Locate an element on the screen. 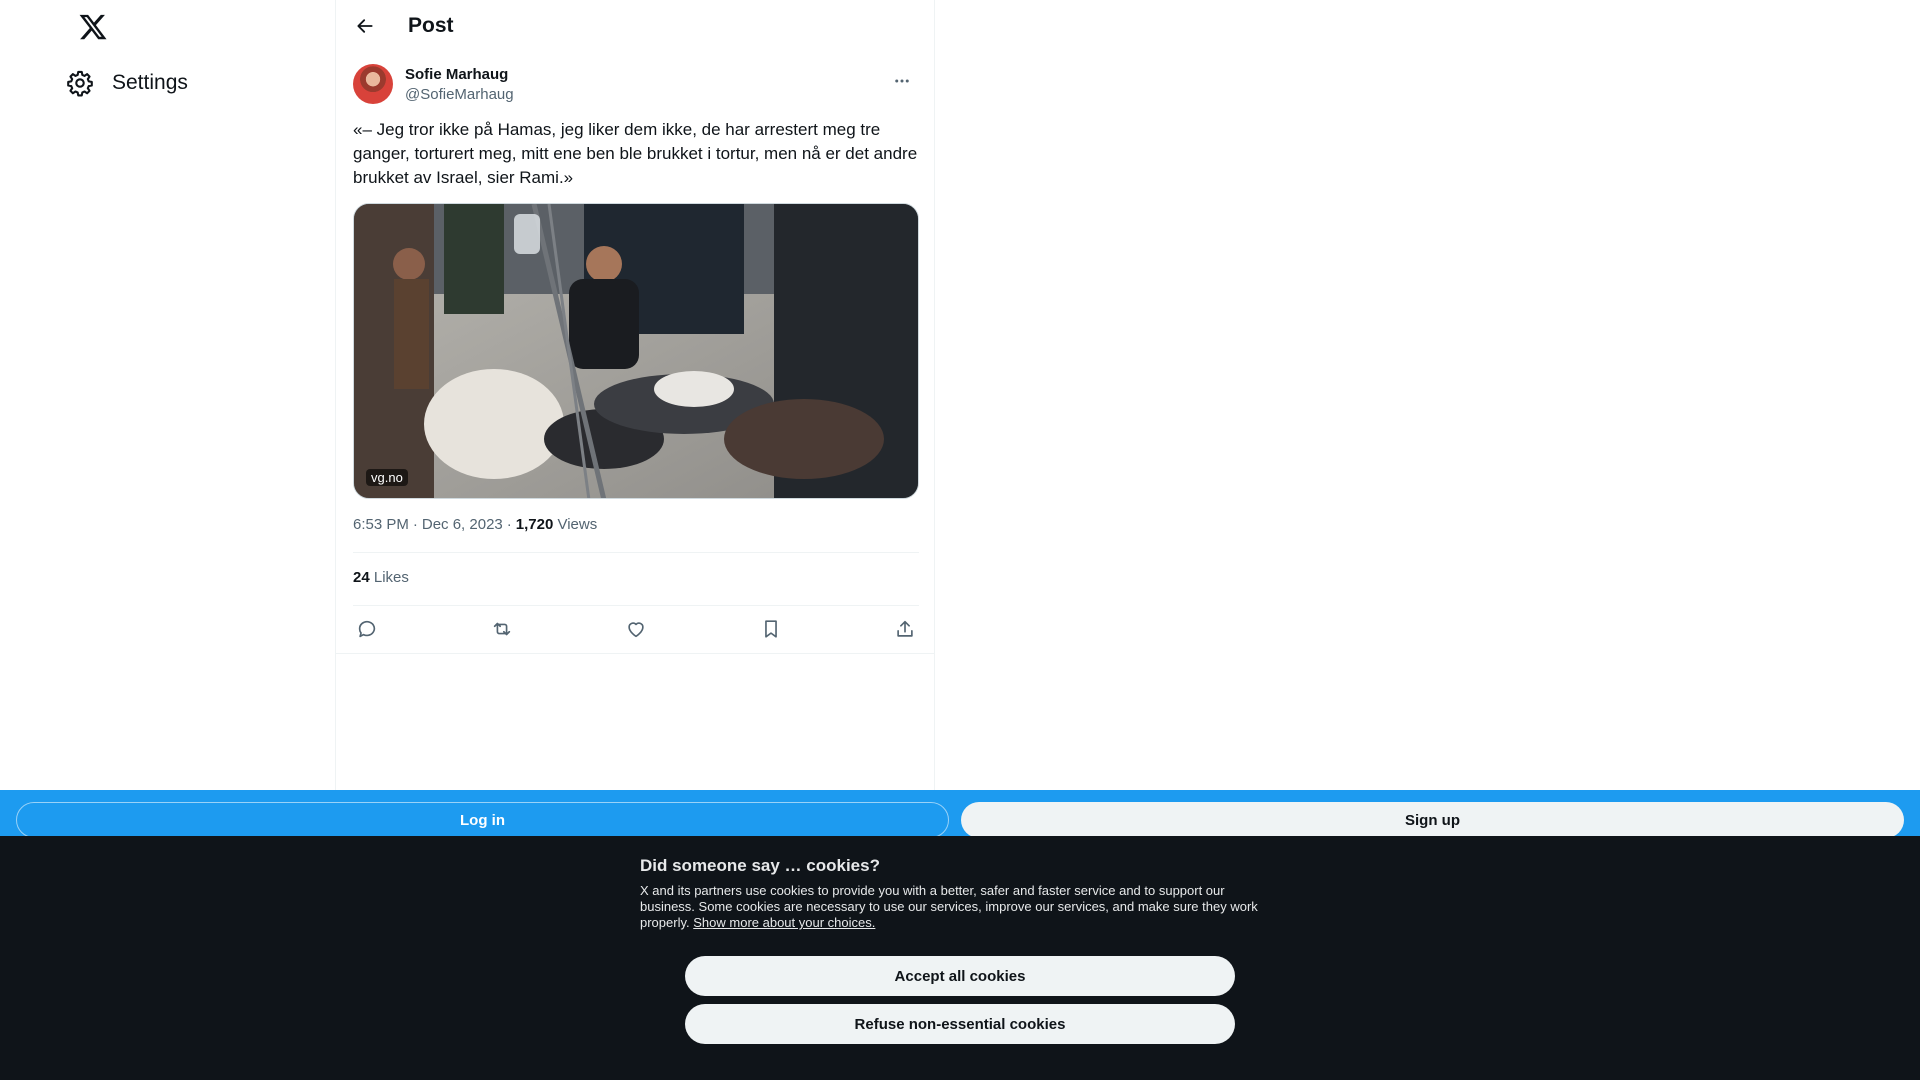 Image resolution: width=1920 pixels, height=1080 pixels. likes-label: Likes is located at coordinates (391, 577).